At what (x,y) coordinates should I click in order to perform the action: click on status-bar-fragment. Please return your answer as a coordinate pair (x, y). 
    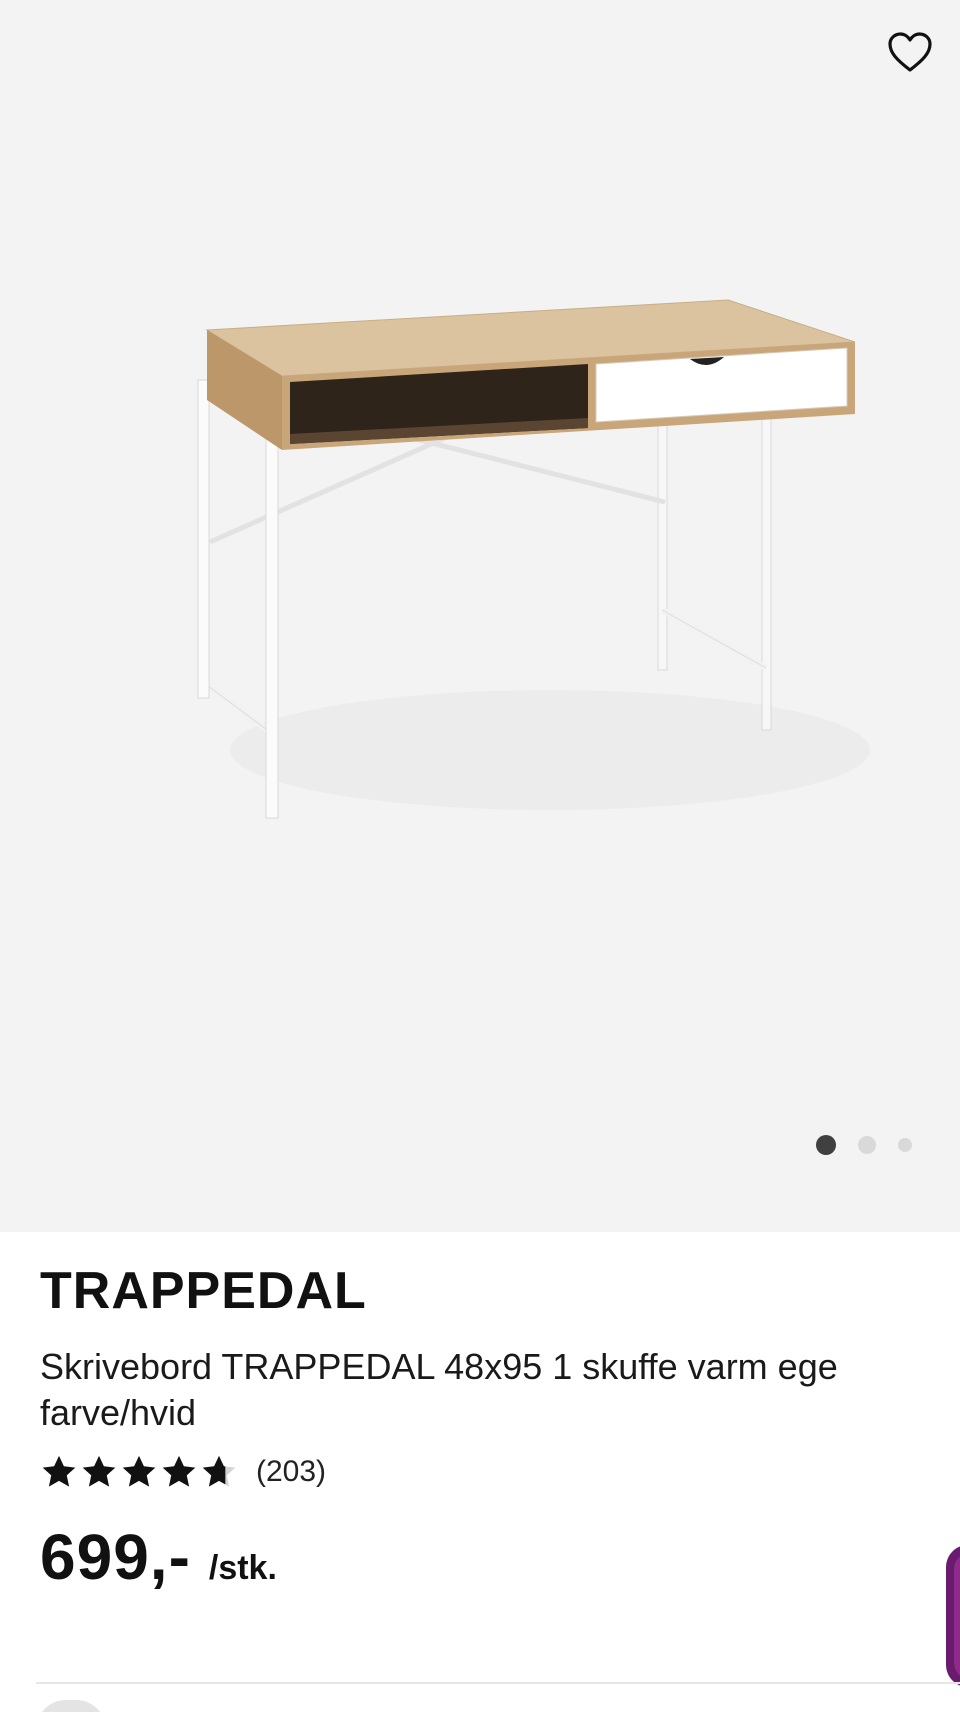
    Looking at the image, I should click on (480, 5).